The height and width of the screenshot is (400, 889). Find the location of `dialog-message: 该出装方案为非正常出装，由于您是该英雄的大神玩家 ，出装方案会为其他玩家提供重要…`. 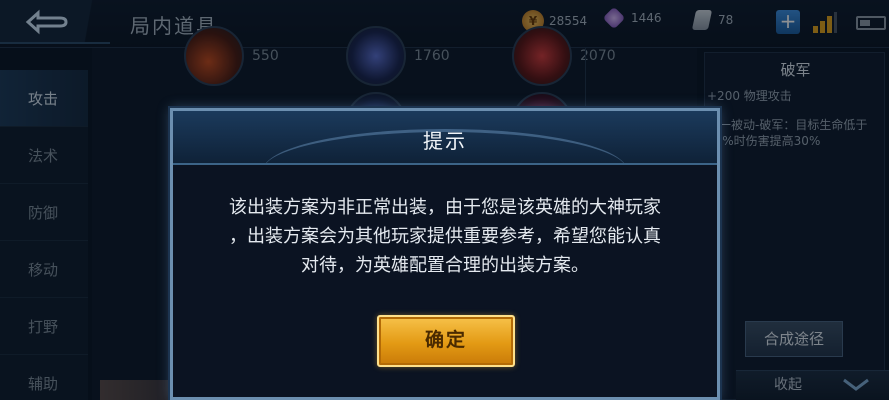

dialog-message: 该出装方案为非正常出装，由于您是该英雄的大神玩家 ，出装方案会为其他玩家提供重要… is located at coordinates (445, 236).